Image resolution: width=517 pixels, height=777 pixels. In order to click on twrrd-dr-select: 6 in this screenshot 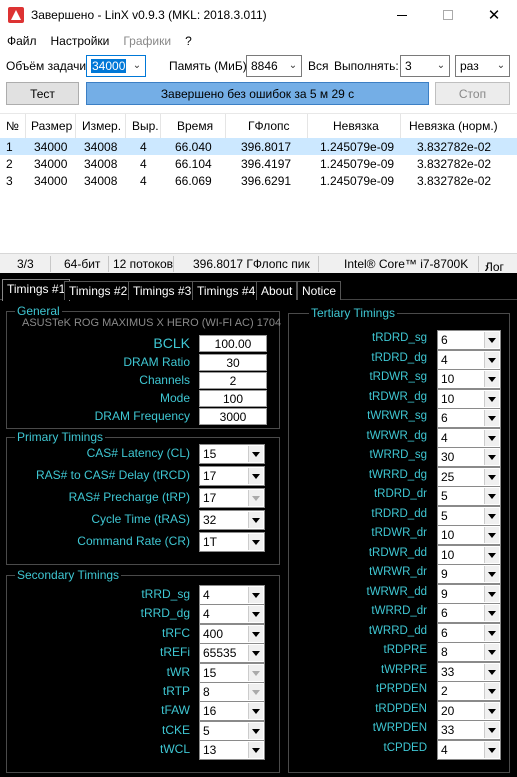, I will do `click(469, 613)`.